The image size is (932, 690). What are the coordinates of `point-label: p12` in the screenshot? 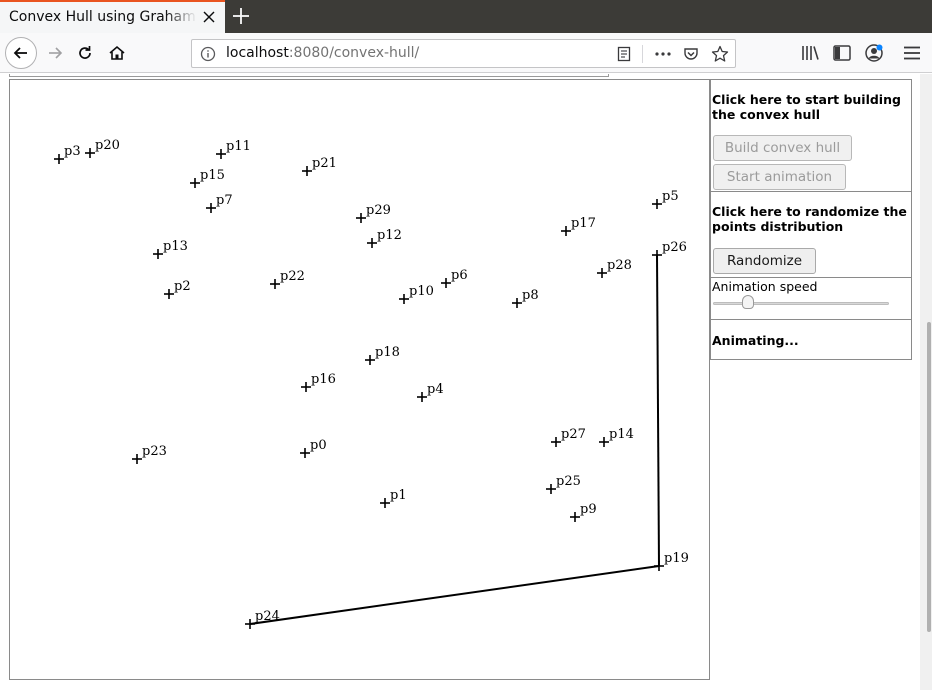 It's located at (389, 235).